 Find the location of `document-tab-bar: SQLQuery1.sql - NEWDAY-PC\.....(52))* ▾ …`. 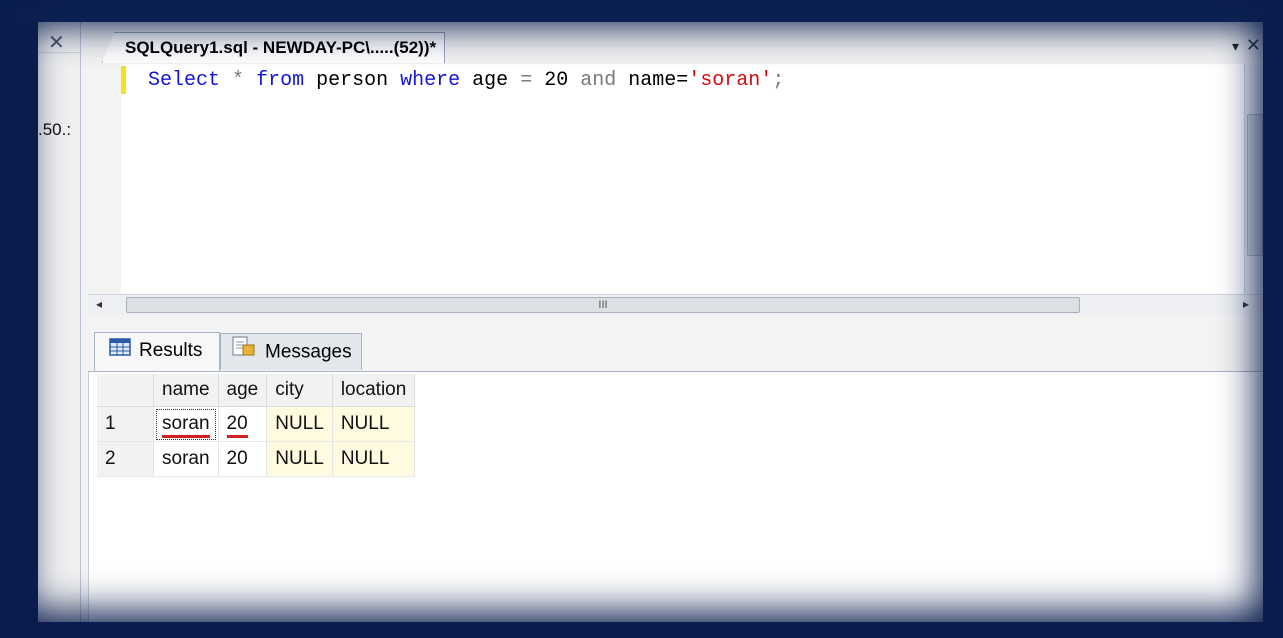

document-tab-bar: SQLQuery1.sql - NEWDAY-PC\.....(52))* ▾ … is located at coordinates (675, 47).